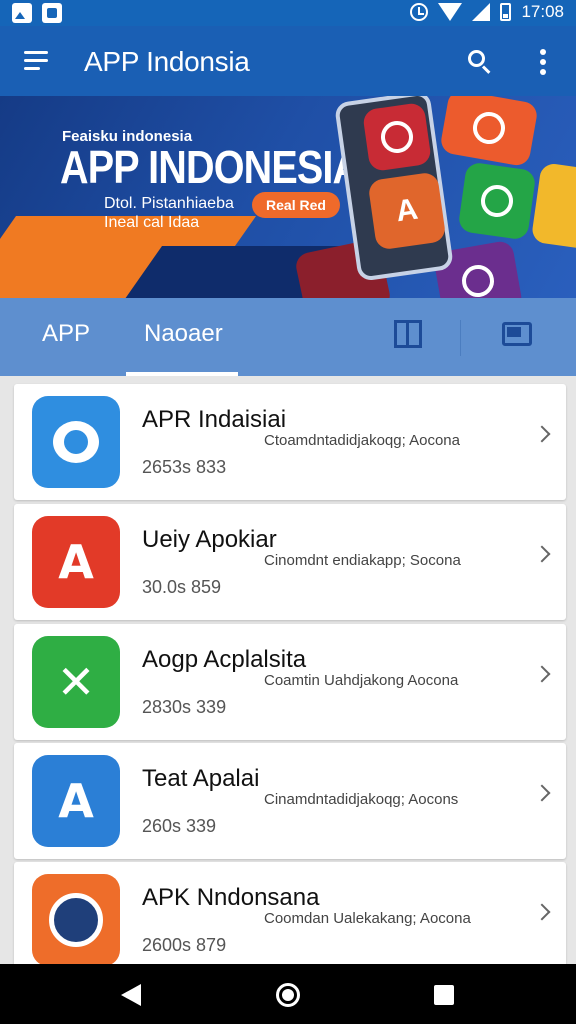 The height and width of the screenshot is (1024, 576). I want to click on app-bar: APP Indonsia, so click(288, 61).